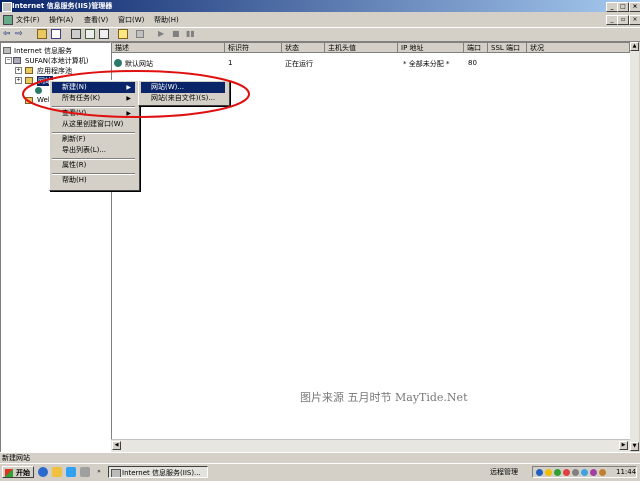  What do you see at coordinates (57, 472) in the screenshot?
I see `explorer-icon` at bounding box center [57, 472].